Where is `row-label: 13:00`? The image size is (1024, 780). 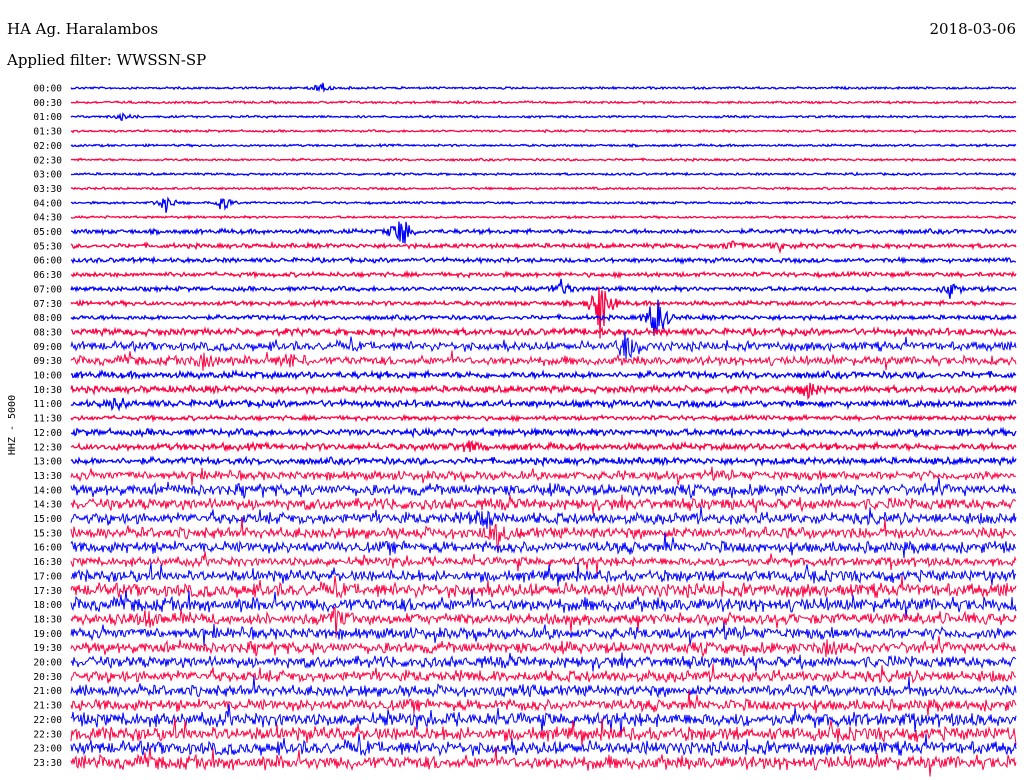 row-label: 13:00 is located at coordinates (47, 462).